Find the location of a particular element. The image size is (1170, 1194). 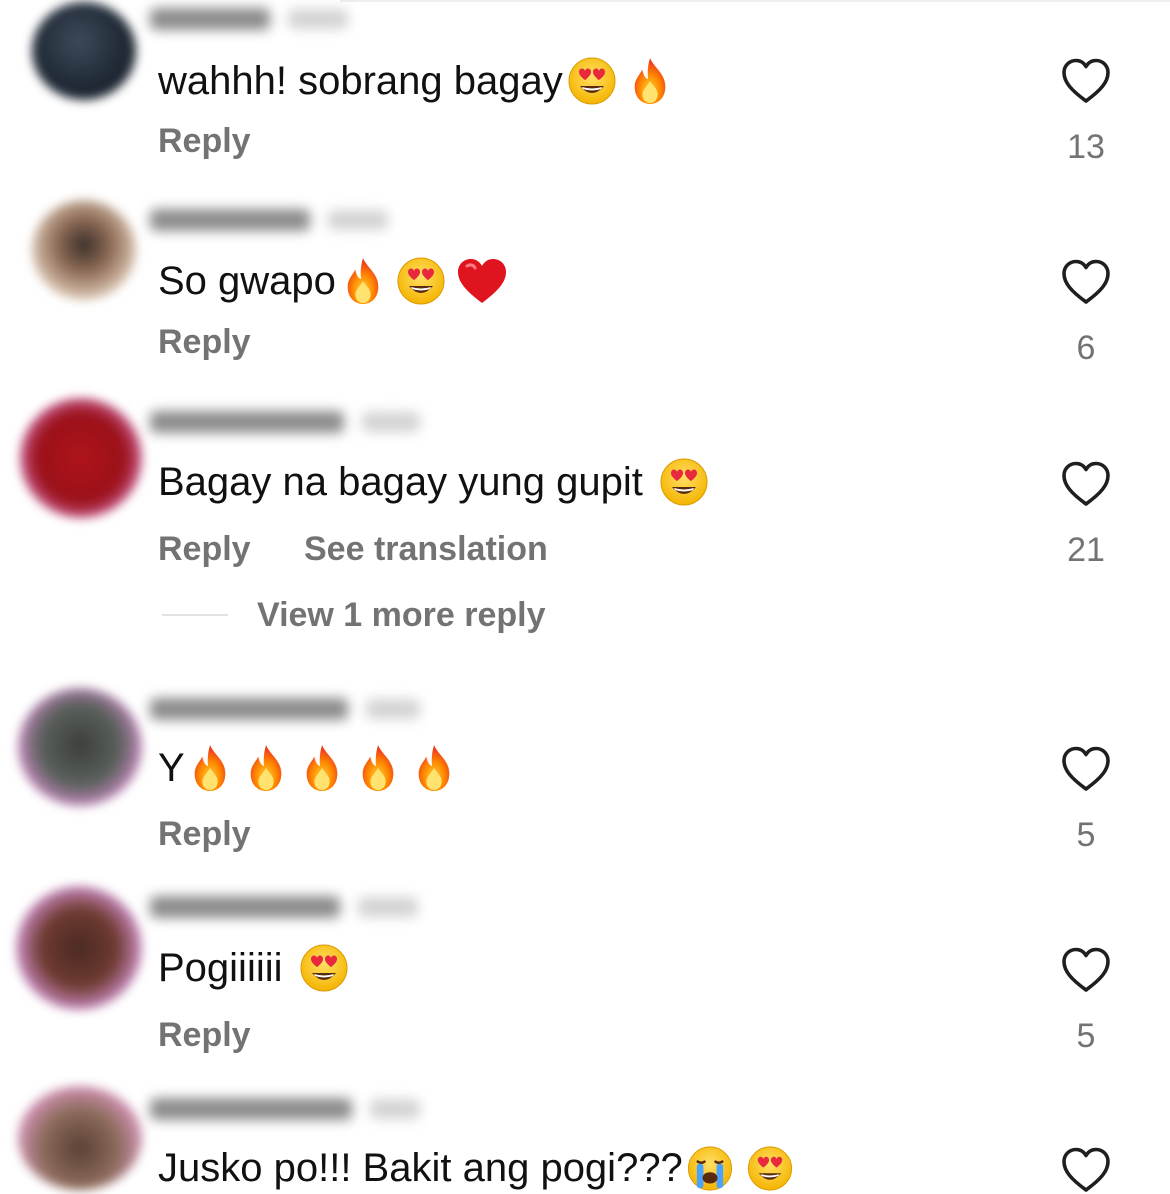

comment-body: Pogiiiiii is located at coordinates (220, 968).